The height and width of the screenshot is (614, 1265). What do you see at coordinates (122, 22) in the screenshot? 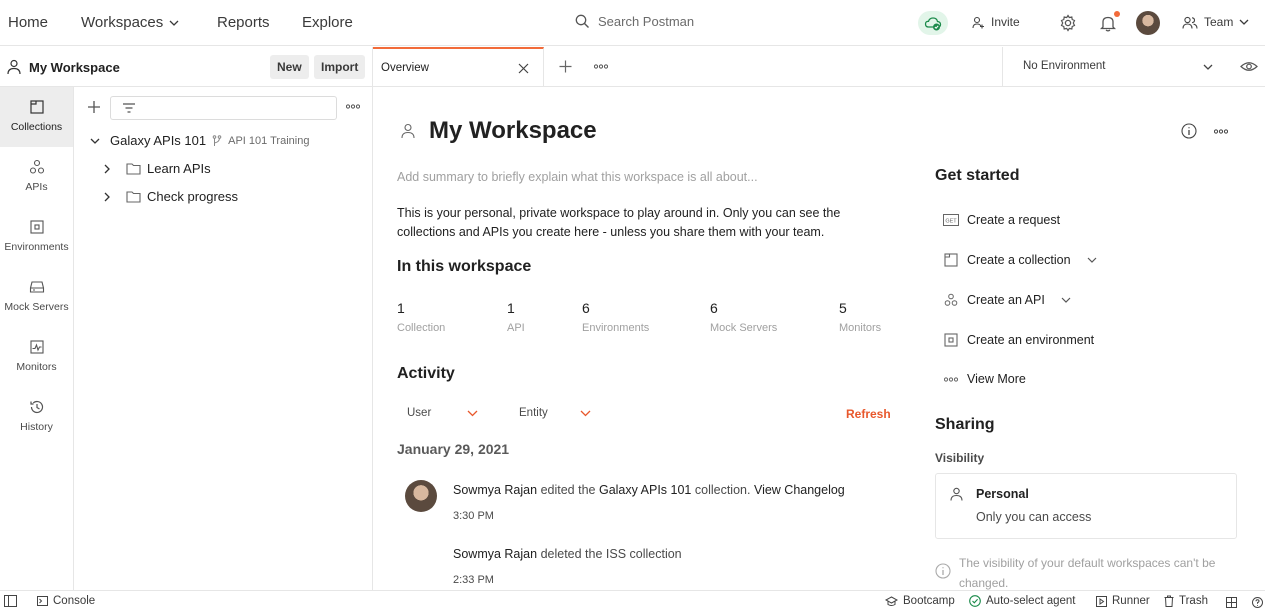
I see `nav-workspaces-label: Workspaces` at bounding box center [122, 22].